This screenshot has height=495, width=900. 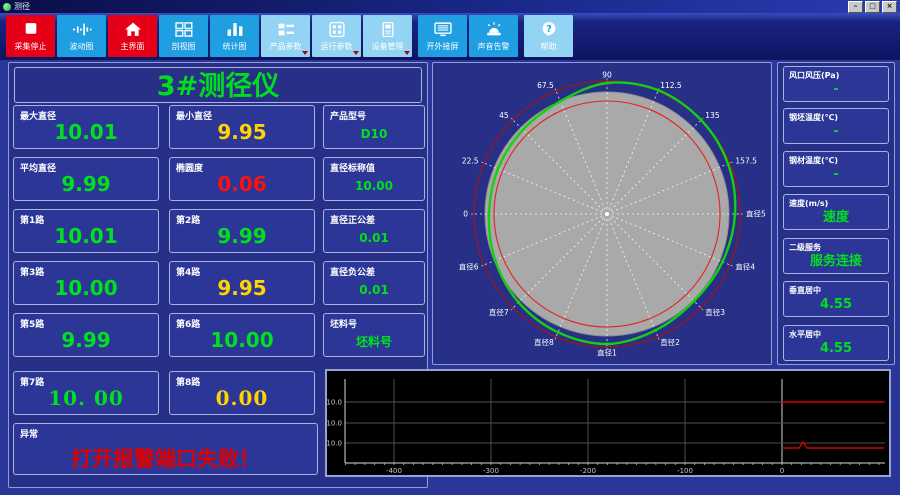 What do you see at coordinates (809, 203) in the screenshot?
I see `field-label: 速度(m/s)` at bounding box center [809, 203].